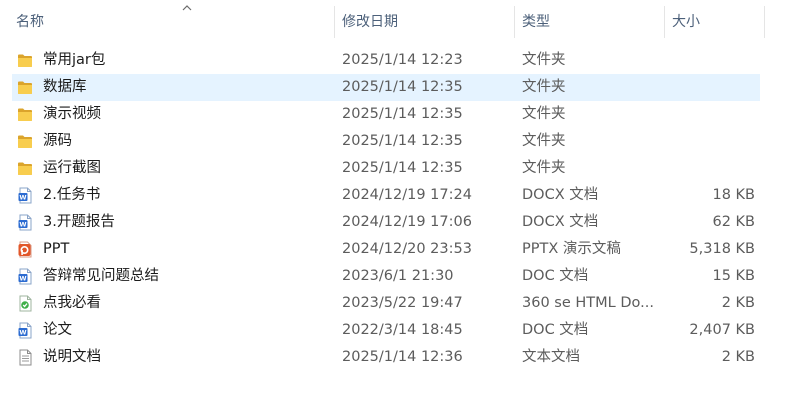 This screenshot has height=417, width=796. I want to click on file-type: 文本文档, so click(551, 357).